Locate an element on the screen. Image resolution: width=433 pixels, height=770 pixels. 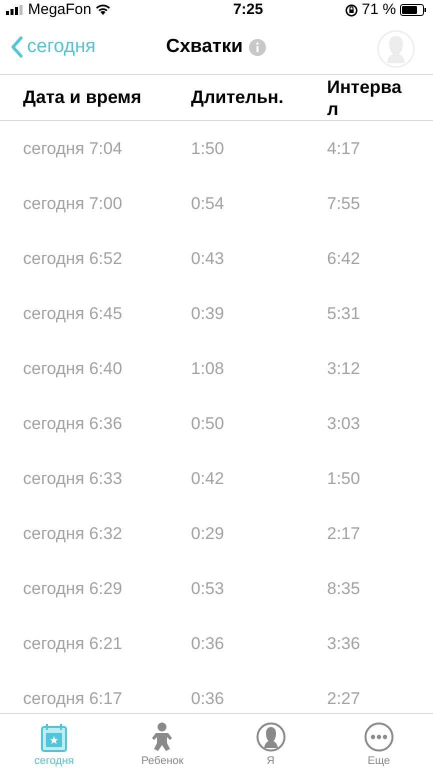
table-cell-text: 1:08 is located at coordinates (208, 369).